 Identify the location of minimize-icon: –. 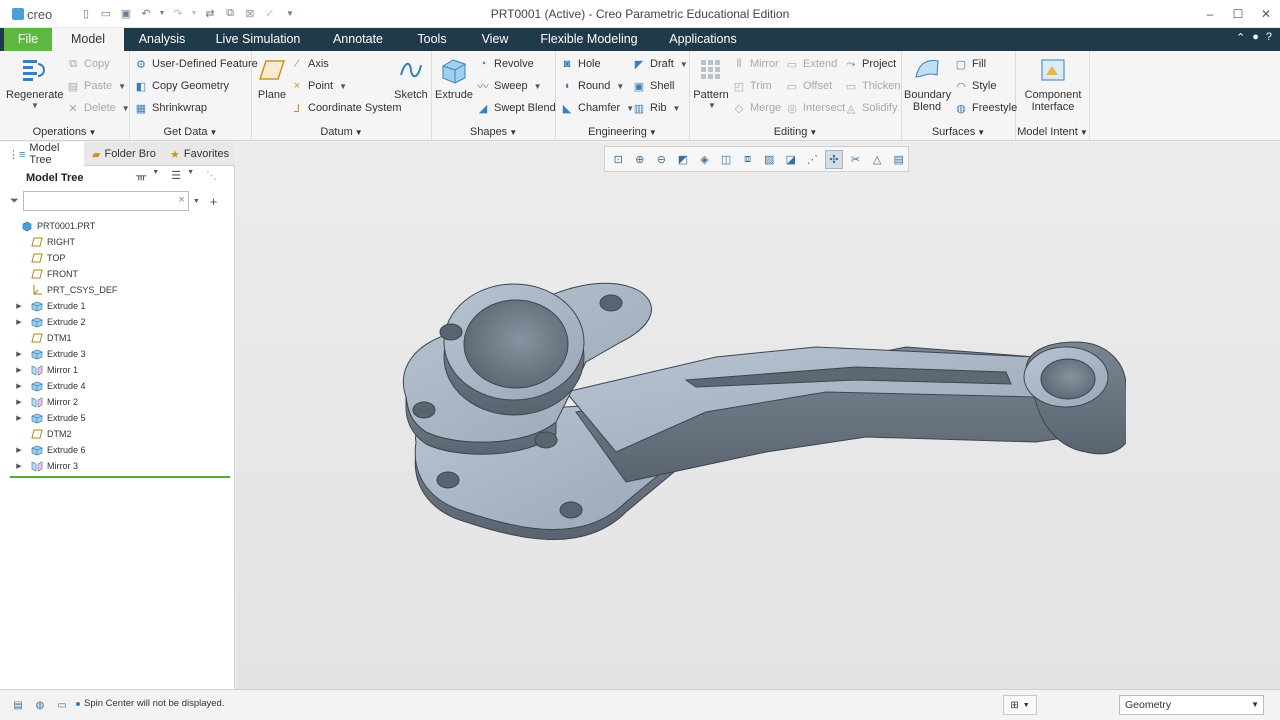
(1210, 14).